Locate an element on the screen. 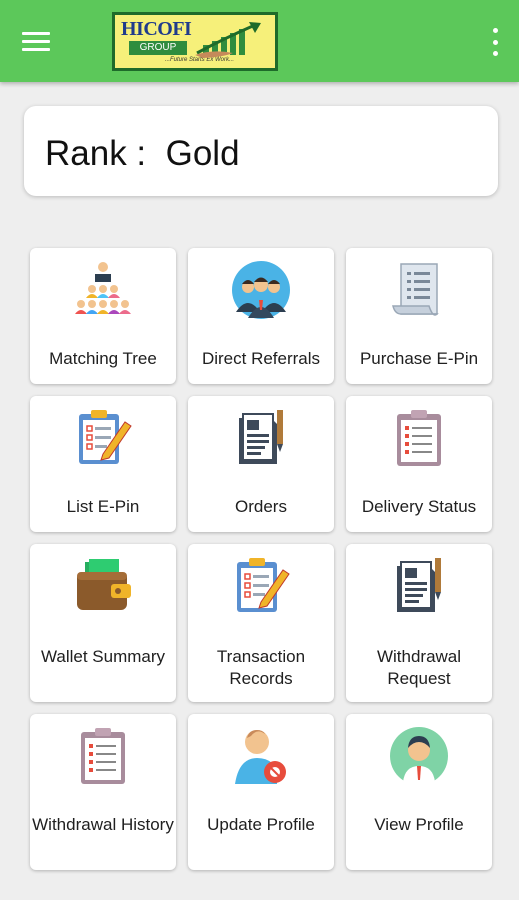 This screenshot has height=900, width=519. tile-list-e-pin: List E-Pin is located at coordinates (103, 464).